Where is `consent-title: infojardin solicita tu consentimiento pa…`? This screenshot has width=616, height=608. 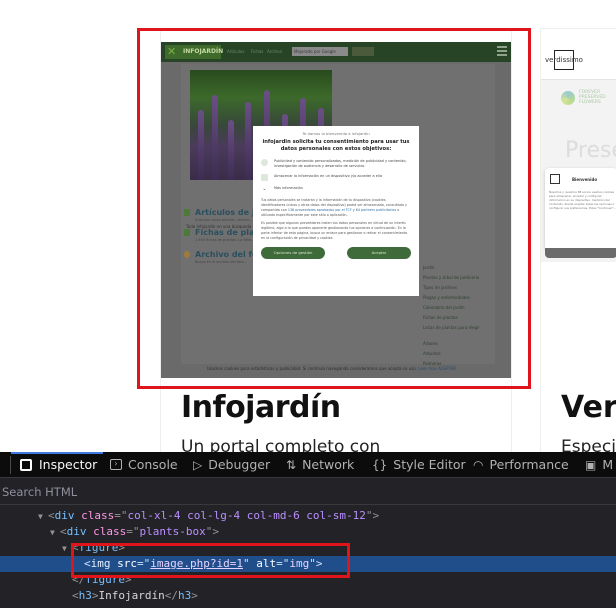 consent-title: infojardin solicita tu consentimiento pa… is located at coordinates (336, 145).